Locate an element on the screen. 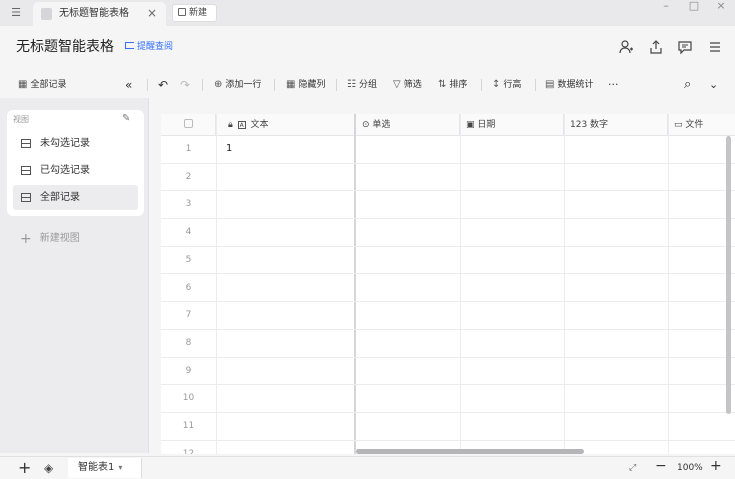 Image resolution: width=735 pixels, height=479 pixels. remind-label: 提醒查阅 is located at coordinates (155, 47).